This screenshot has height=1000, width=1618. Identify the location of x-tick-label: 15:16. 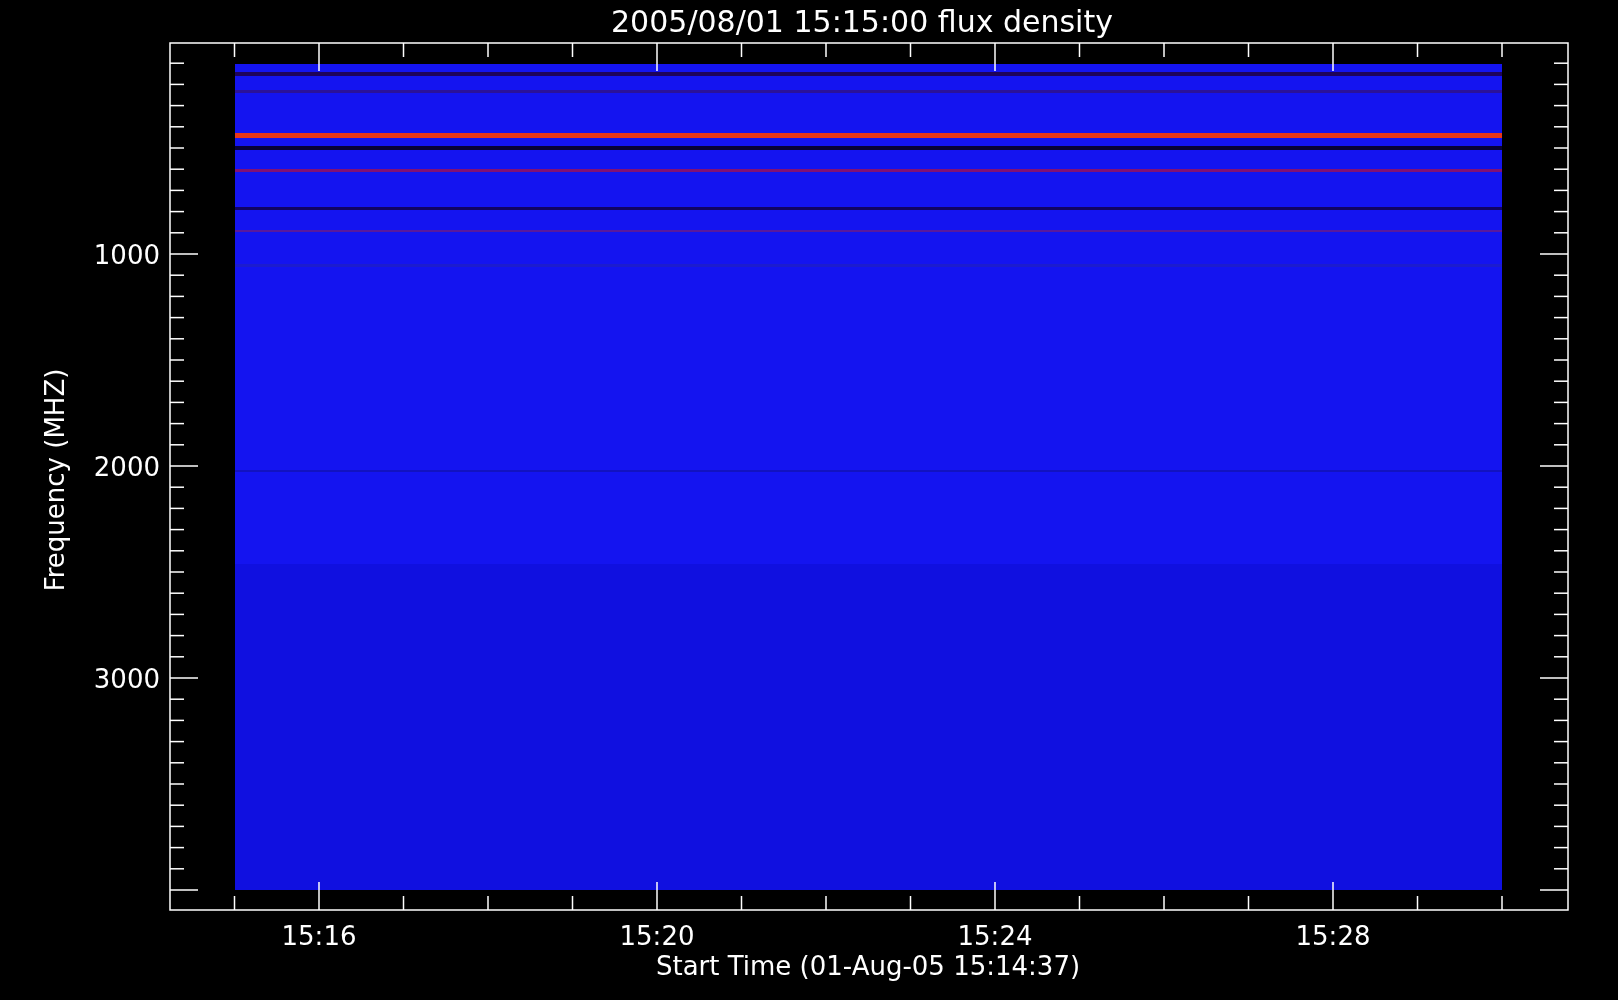
(319, 936).